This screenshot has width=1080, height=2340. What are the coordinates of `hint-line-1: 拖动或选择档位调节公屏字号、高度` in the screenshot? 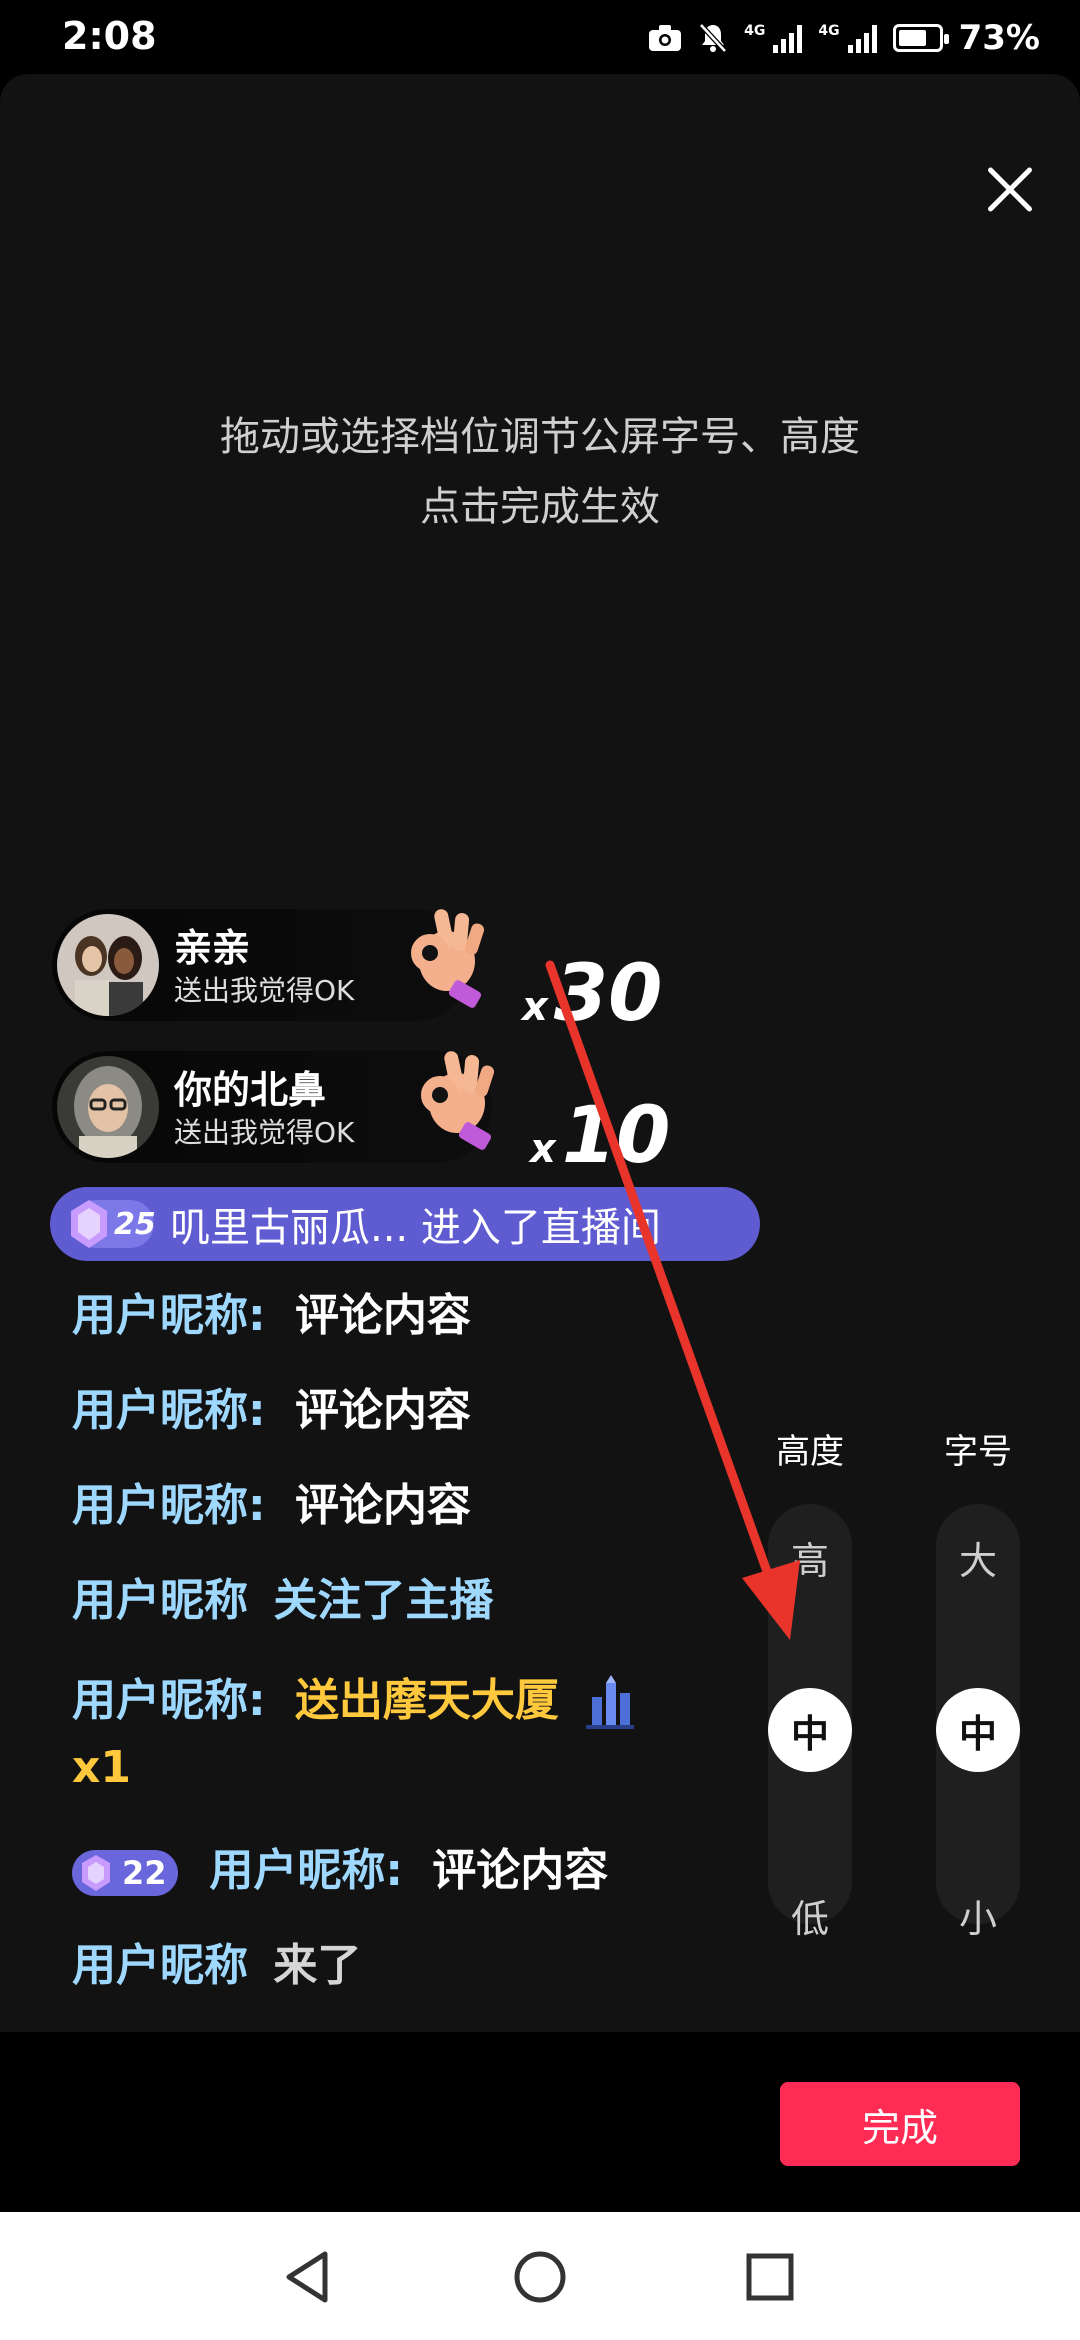 It's located at (540, 437).